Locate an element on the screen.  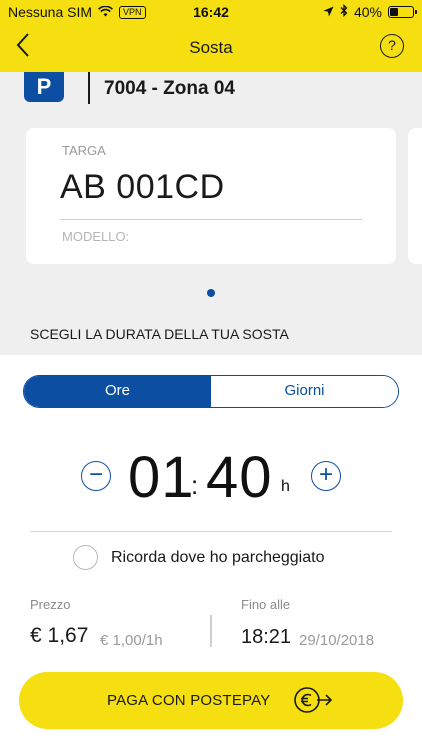
until-time: 18:21 is located at coordinates (266, 637).